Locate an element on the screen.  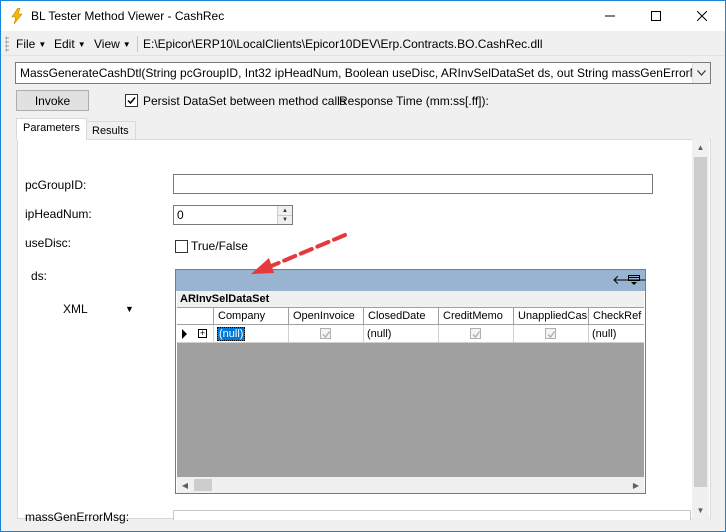
ipheadnum-stepper: 0 ▲ ▼ is located at coordinates (233, 215).